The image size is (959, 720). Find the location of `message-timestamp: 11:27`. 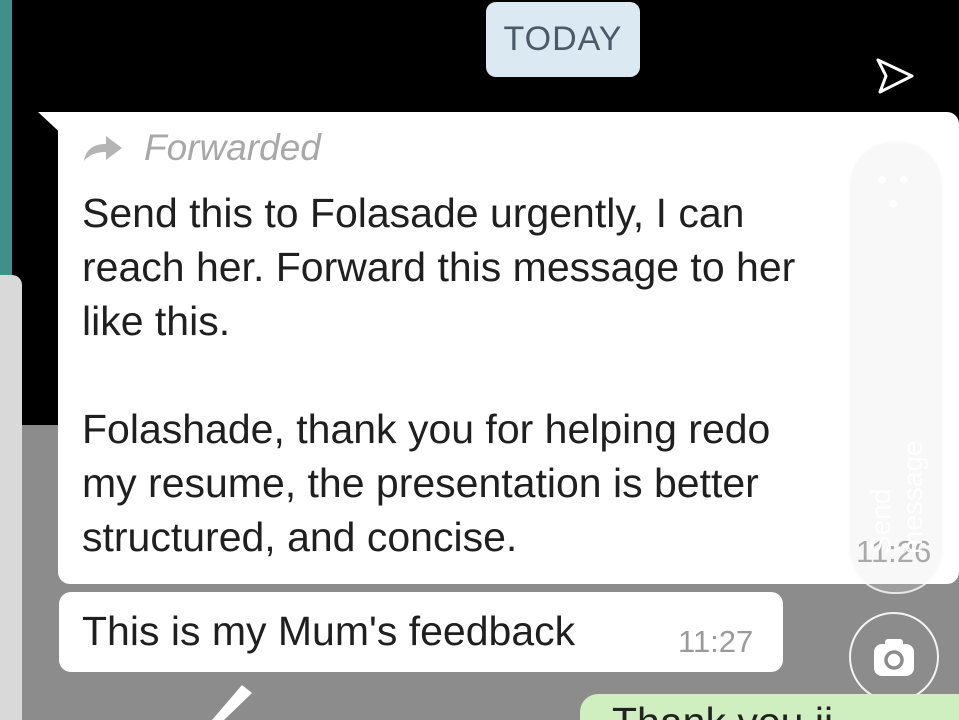

message-timestamp: 11:27 is located at coordinates (716, 641).